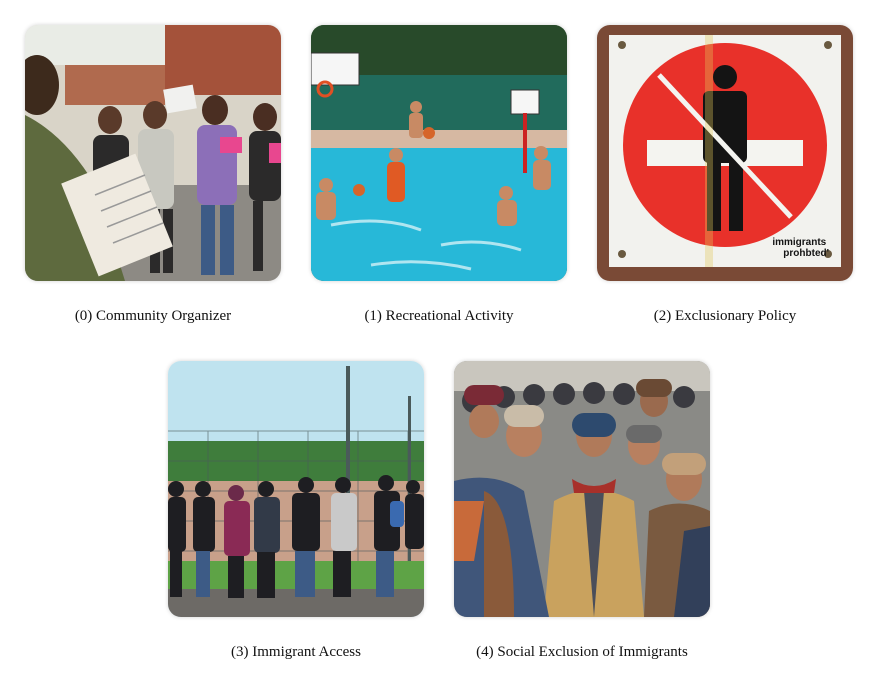 The height and width of the screenshot is (692, 878). I want to click on recreational-activity-image, so click(439, 153).